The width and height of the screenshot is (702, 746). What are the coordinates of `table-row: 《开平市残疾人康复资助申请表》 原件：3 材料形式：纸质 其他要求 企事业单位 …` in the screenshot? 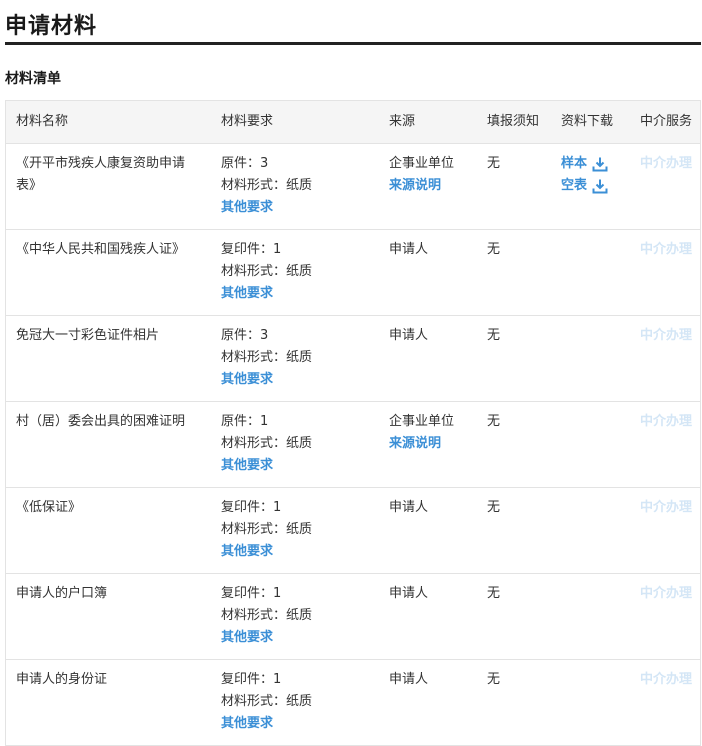 It's located at (353, 187).